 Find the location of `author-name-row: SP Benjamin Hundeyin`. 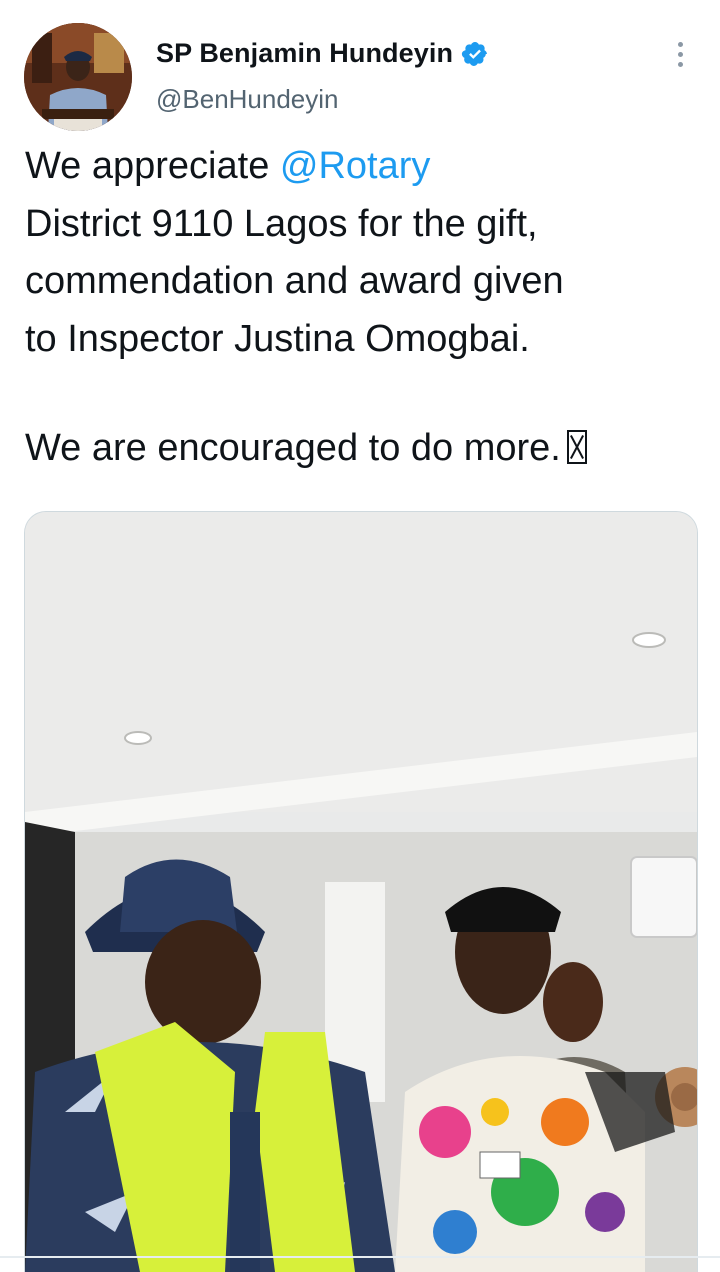

author-name-row: SP Benjamin Hundeyin is located at coordinates (322, 53).